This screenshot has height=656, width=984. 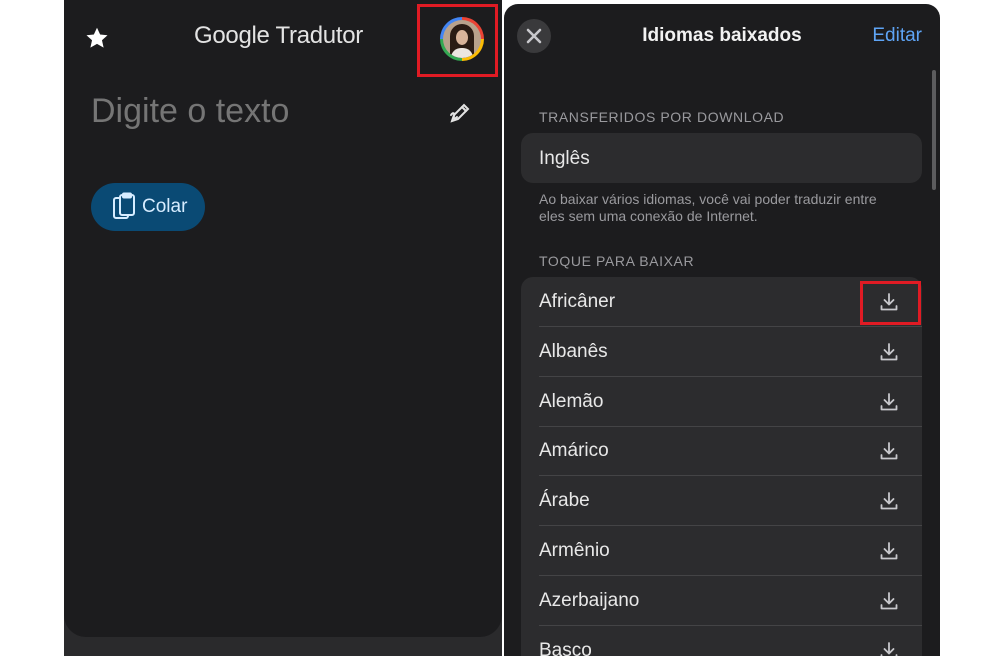 I want to click on avatar, so click(x=462, y=39).